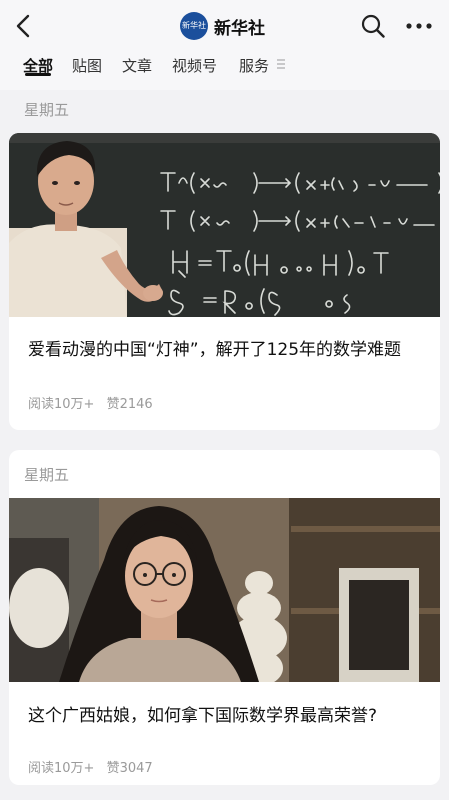  I want to click on tab-bar: 全部 贴图 文章 视频号 服务, so click(224, 71).